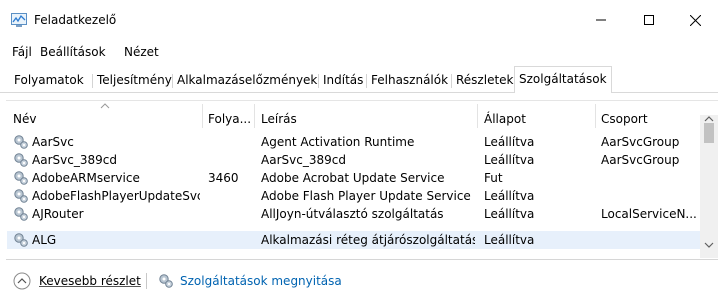 This screenshot has height=302, width=718. I want to click on footer-divider, so click(146, 281).